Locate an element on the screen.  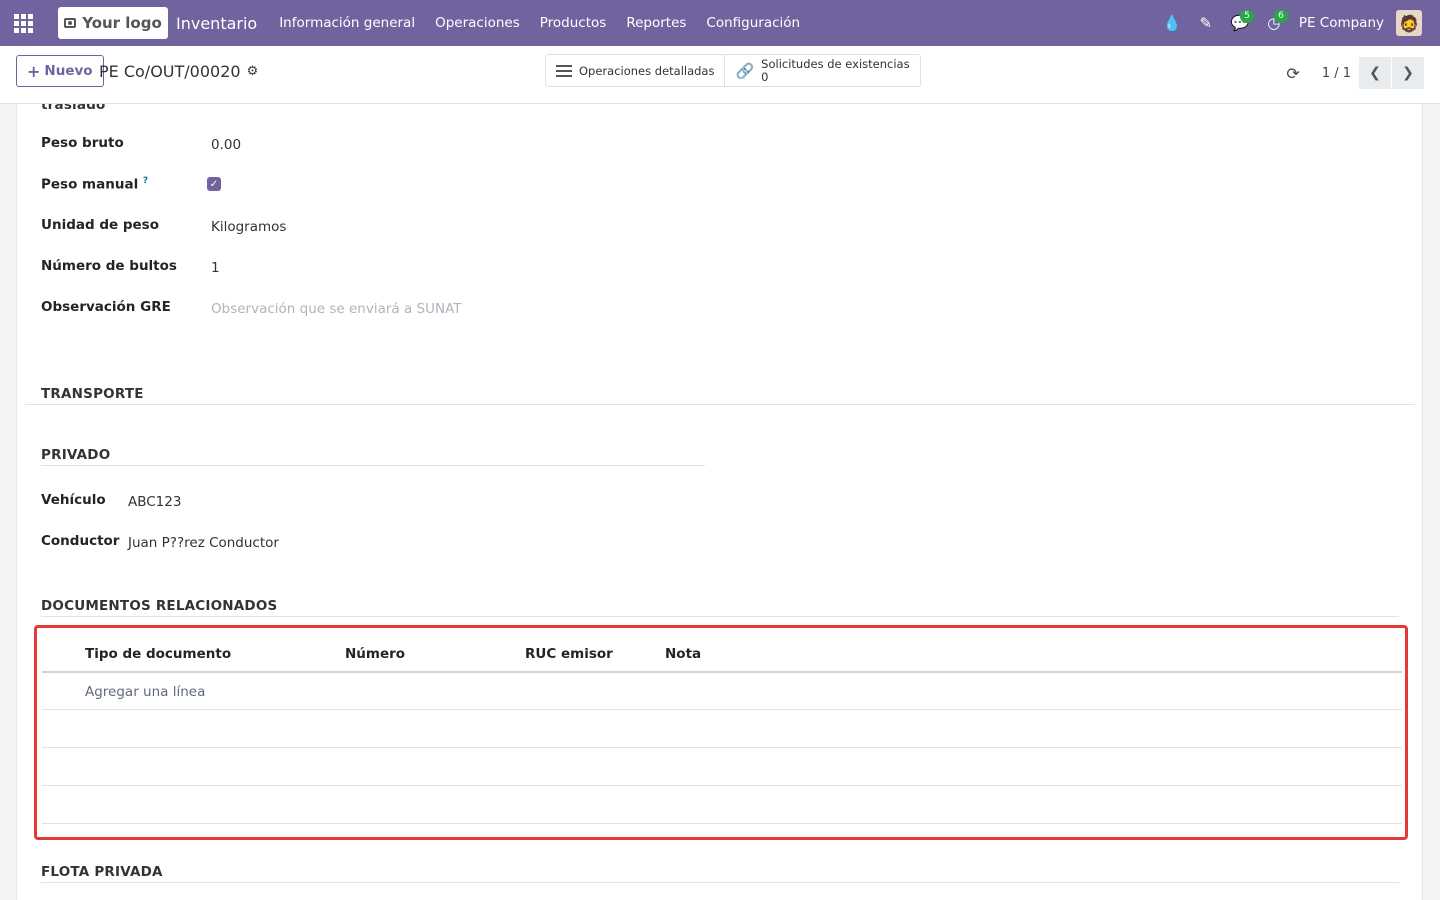
logo-text: Your logo is located at coordinates (122, 23).